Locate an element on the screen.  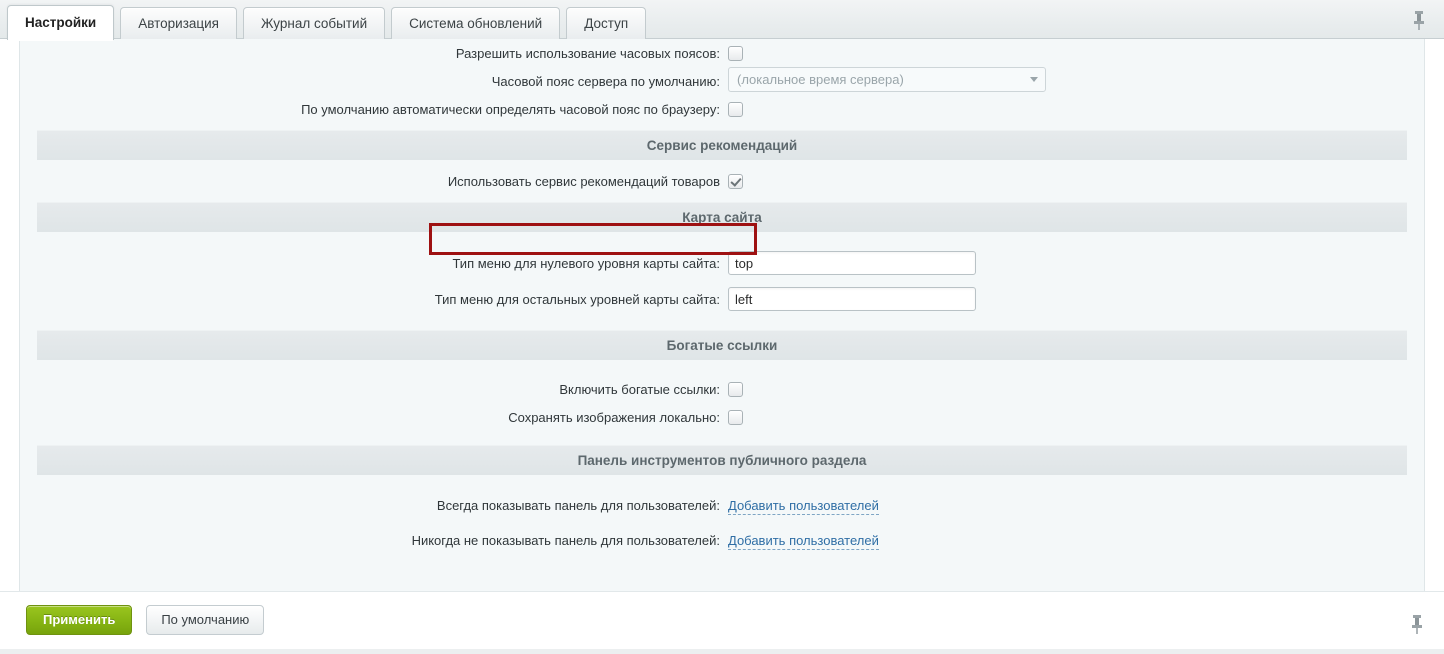
always-show-add-users-link: Добавить пользователей is located at coordinates (803, 506).